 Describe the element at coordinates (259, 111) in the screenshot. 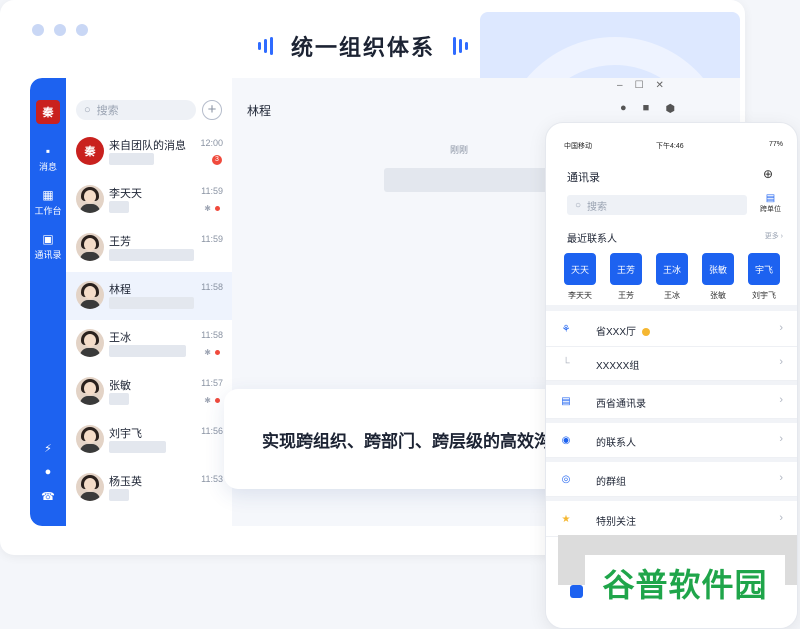

I see `chat-title: 林程` at that location.